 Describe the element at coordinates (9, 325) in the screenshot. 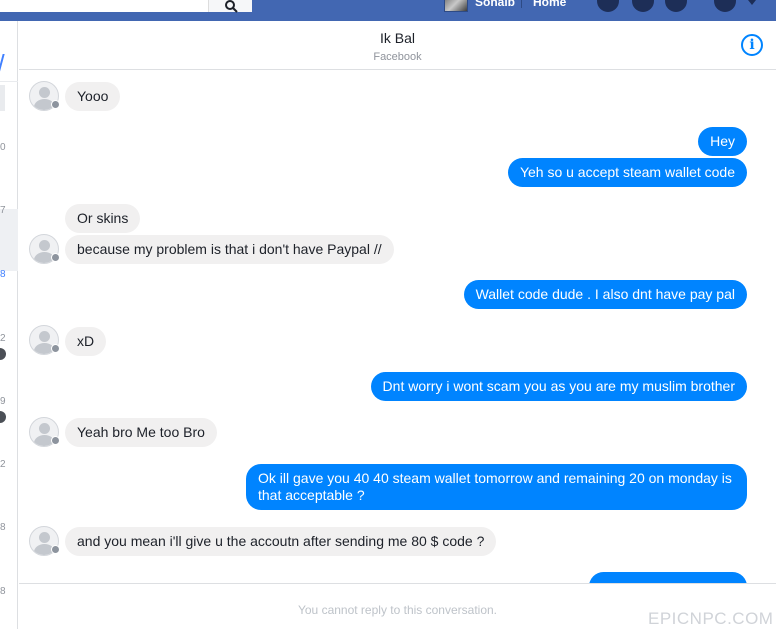

I see `conversation-list-strip: 0 7 8 2 9 2 8 8` at that location.